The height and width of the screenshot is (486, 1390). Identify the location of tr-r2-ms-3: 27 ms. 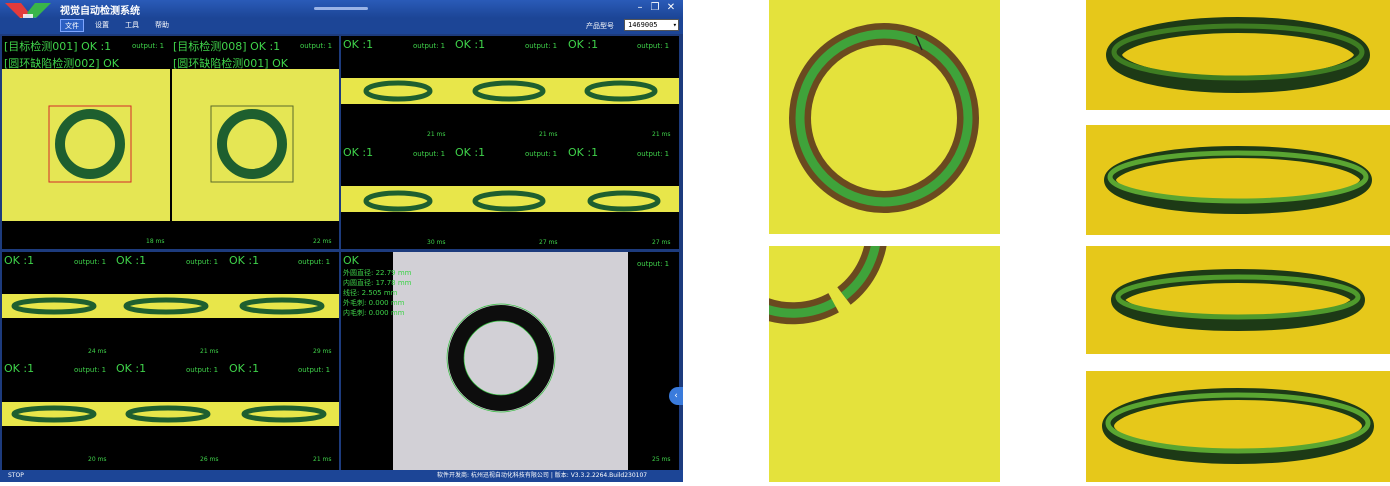
(661, 242).